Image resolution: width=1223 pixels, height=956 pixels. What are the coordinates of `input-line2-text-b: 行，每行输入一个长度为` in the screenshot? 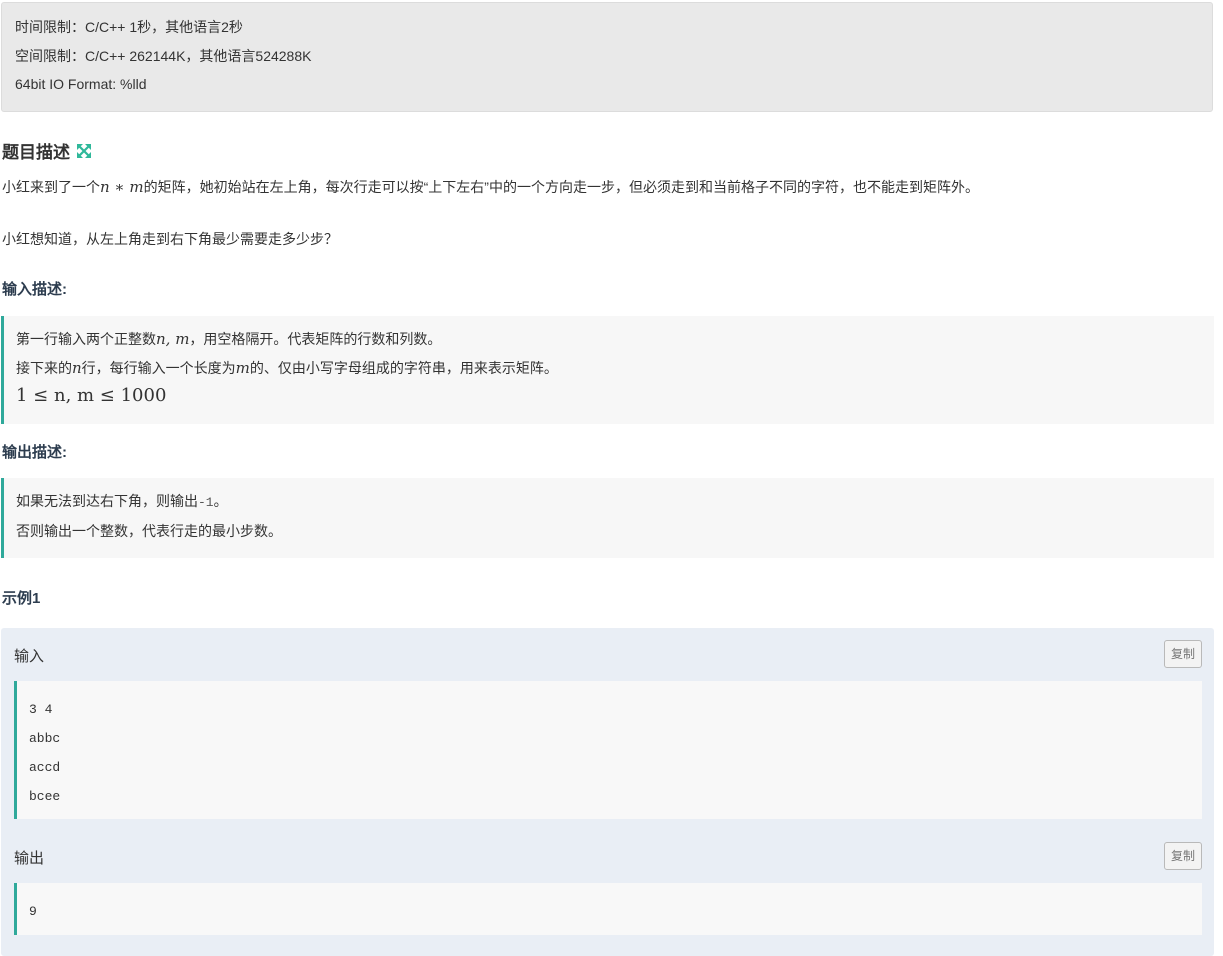 It's located at (158, 368).